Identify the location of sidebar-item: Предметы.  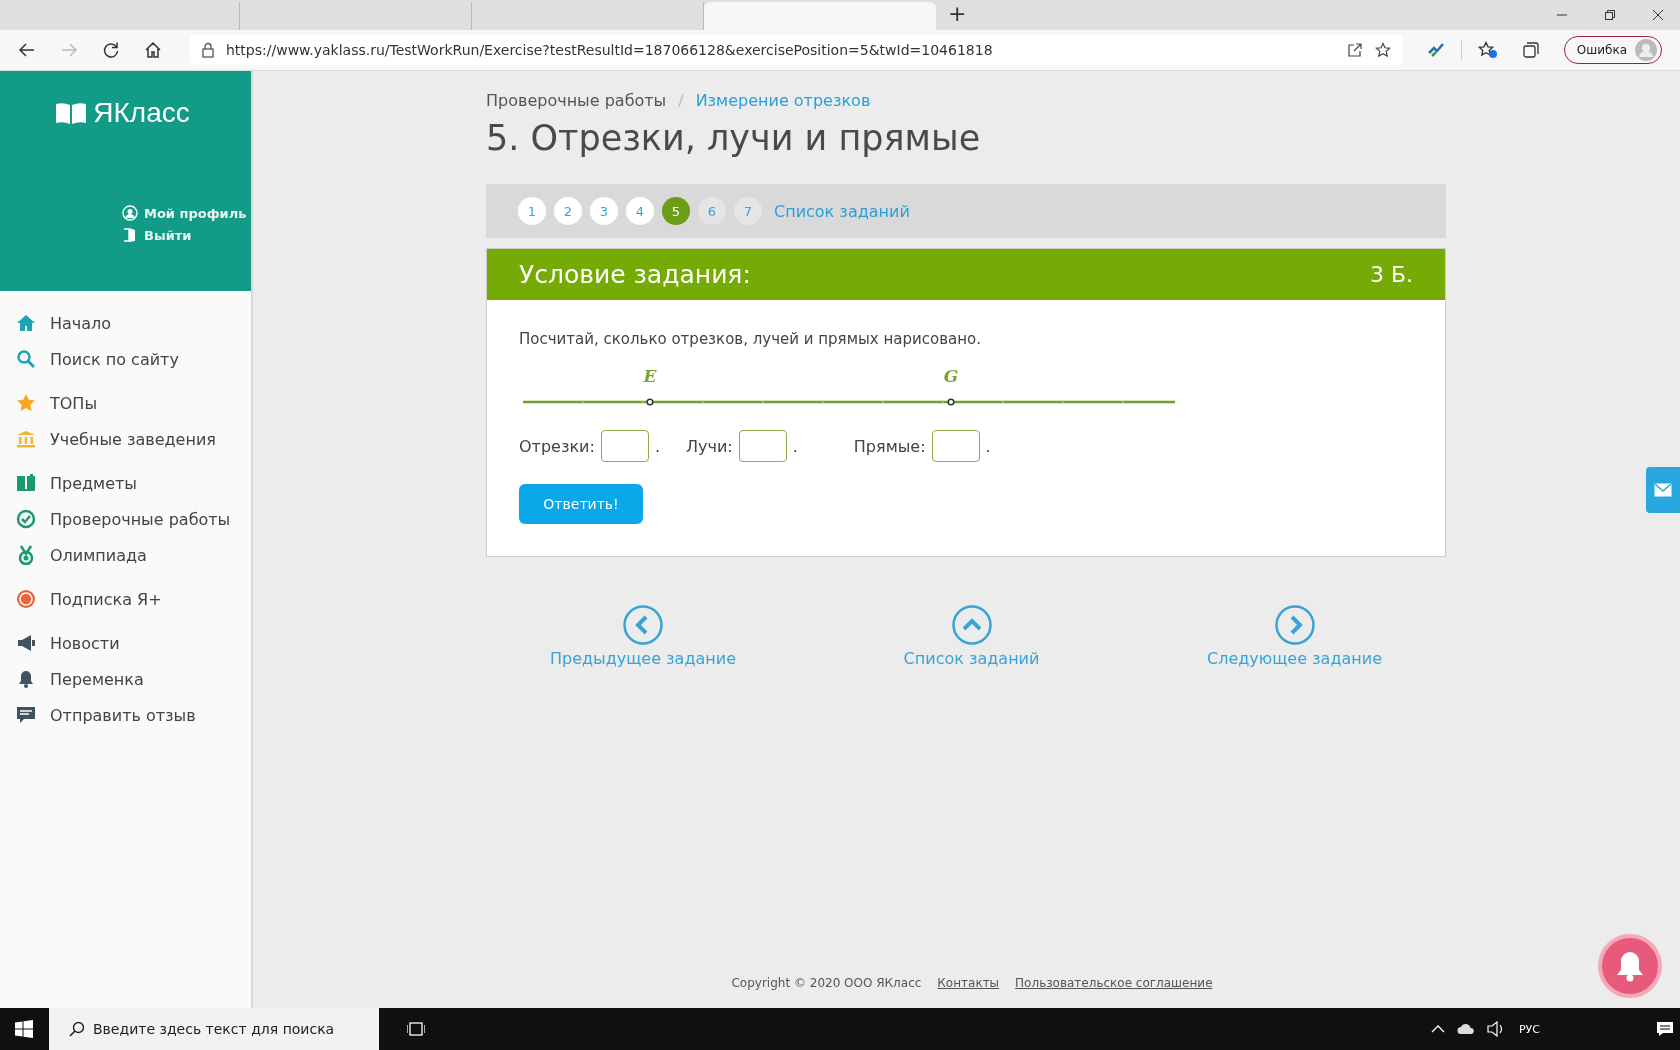
(133, 483).